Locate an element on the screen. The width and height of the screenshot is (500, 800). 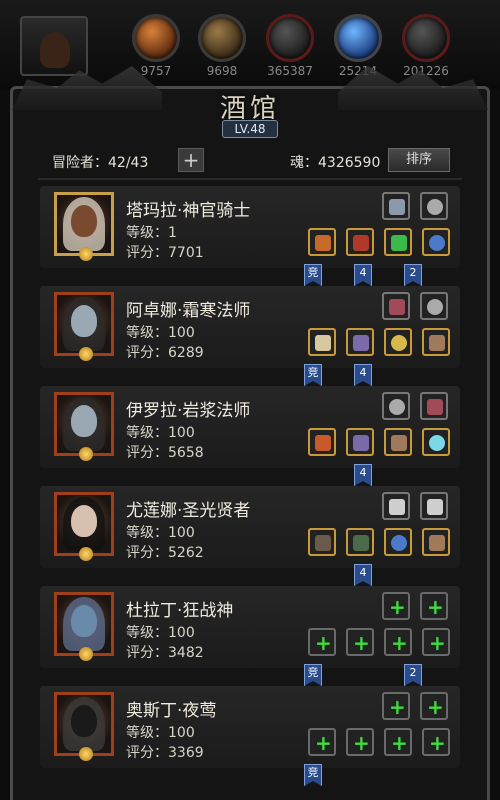
tavern-level-badge: LV.48 is located at coordinates (250, 129).